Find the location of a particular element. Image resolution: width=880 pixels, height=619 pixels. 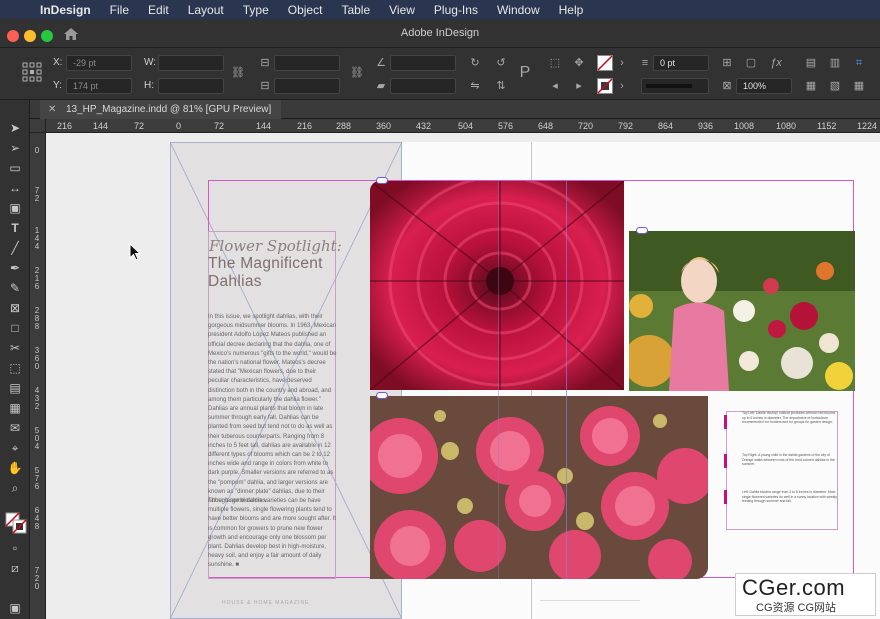

ruler-label: 4 3 2 is located at coordinates (37, 398).